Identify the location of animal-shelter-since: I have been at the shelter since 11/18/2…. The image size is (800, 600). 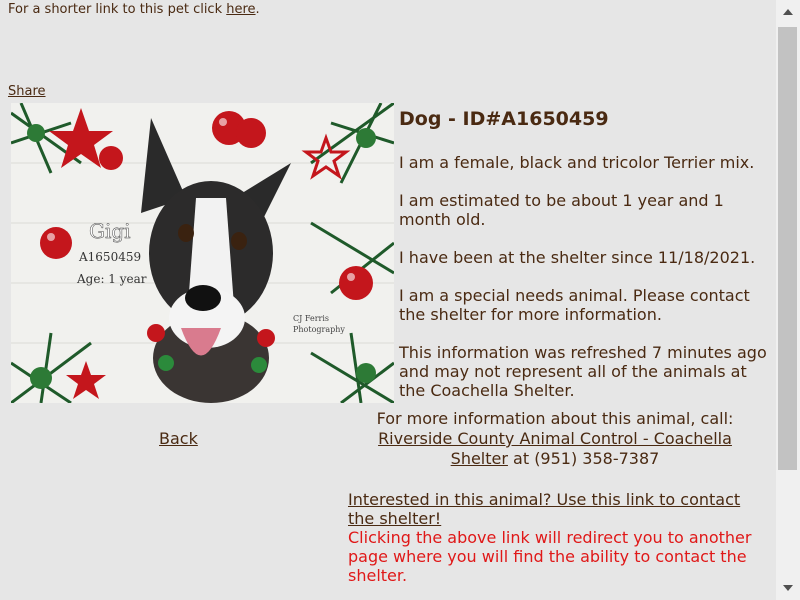
(577, 257).